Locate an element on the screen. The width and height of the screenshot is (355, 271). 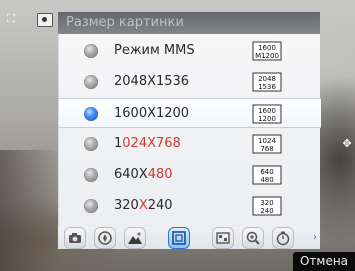
option-2048x1536: 2048X1536 2048 1536 is located at coordinates (190, 82).